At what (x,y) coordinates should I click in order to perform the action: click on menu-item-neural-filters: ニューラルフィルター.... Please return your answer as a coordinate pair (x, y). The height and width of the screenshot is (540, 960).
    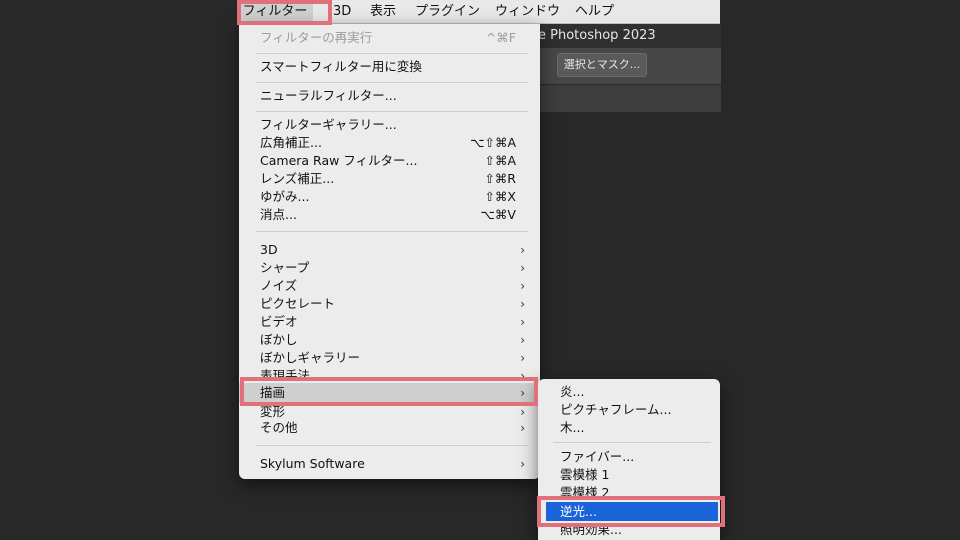
    Looking at the image, I should click on (389, 96).